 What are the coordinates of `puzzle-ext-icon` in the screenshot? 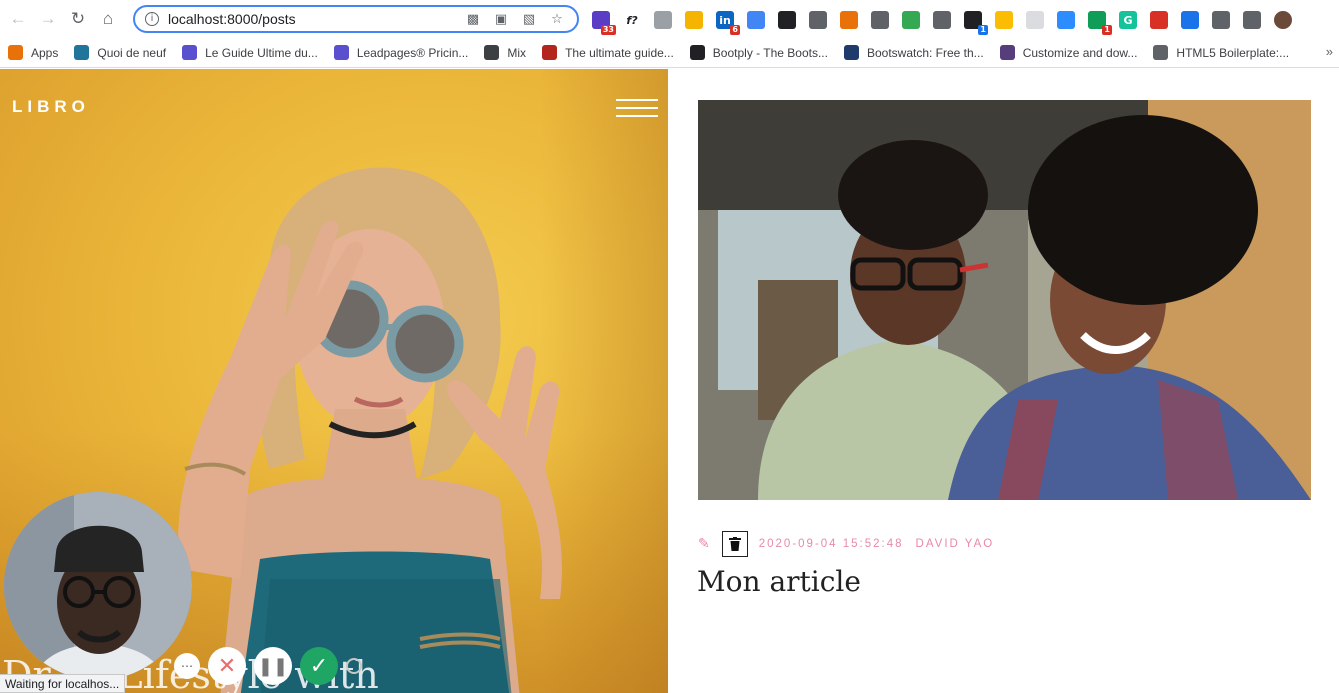 It's located at (1252, 20).